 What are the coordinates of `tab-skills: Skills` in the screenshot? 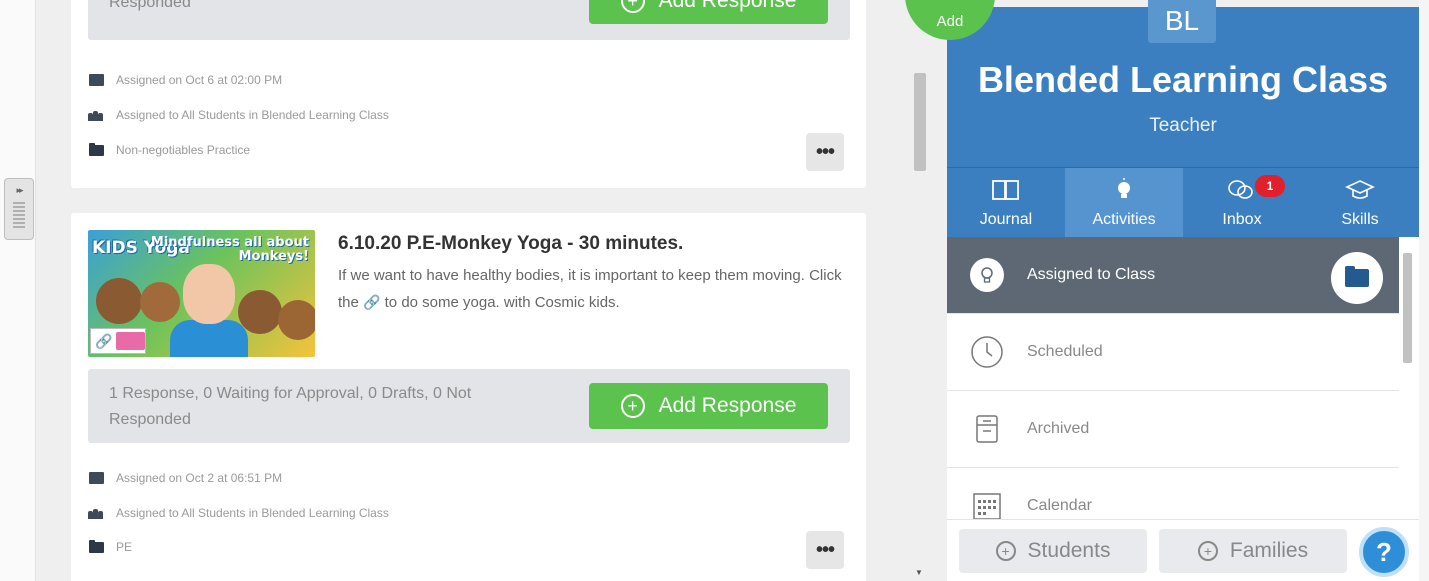 It's located at (1360, 203).